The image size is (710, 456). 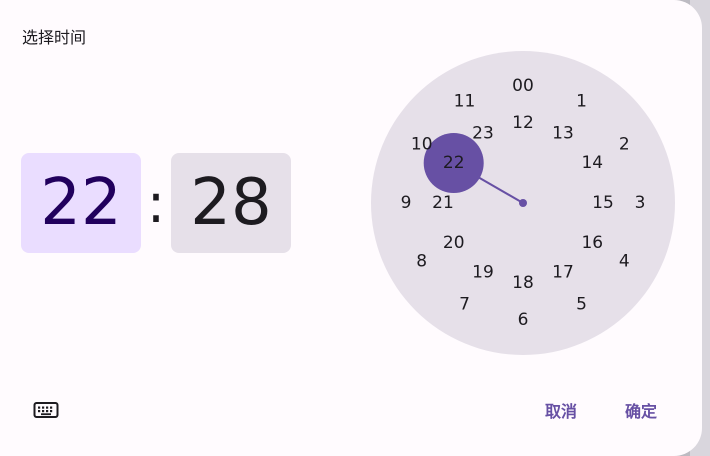 I want to click on clock-number-inner: 20, so click(x=454, y=243).